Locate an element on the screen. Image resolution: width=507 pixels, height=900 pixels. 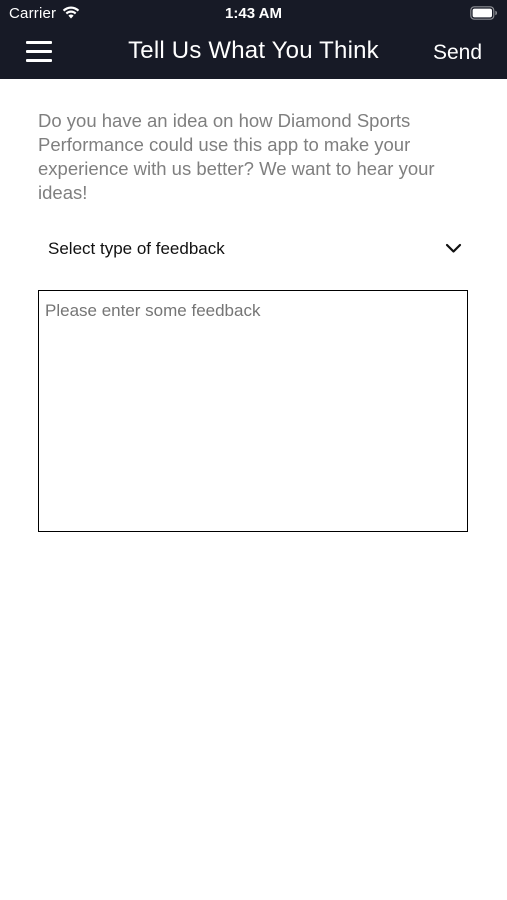
send-button: Send is located at coordinates (457, 53).